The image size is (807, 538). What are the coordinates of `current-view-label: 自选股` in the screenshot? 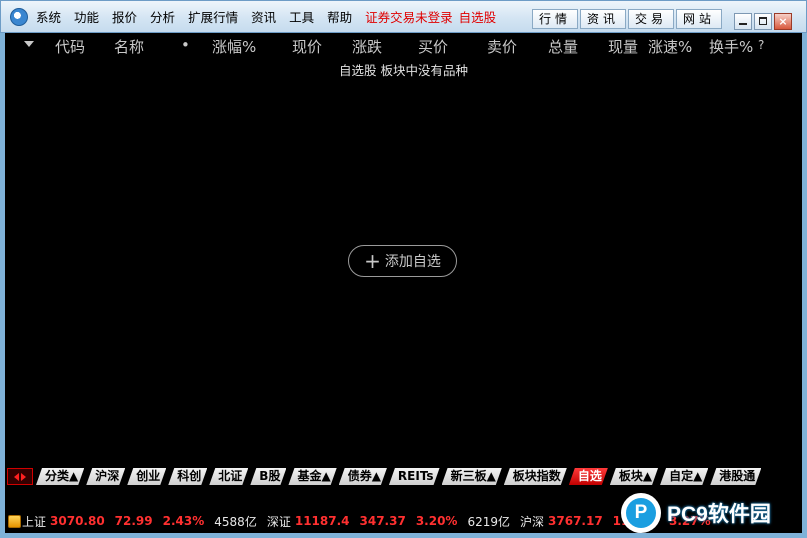 It's located at (477, 17).